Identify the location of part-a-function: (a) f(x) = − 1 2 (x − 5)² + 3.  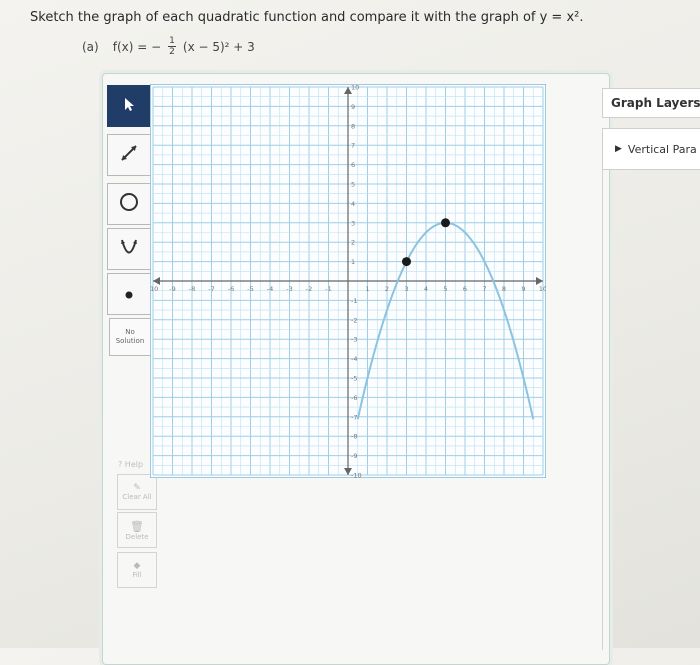
(168, 46).